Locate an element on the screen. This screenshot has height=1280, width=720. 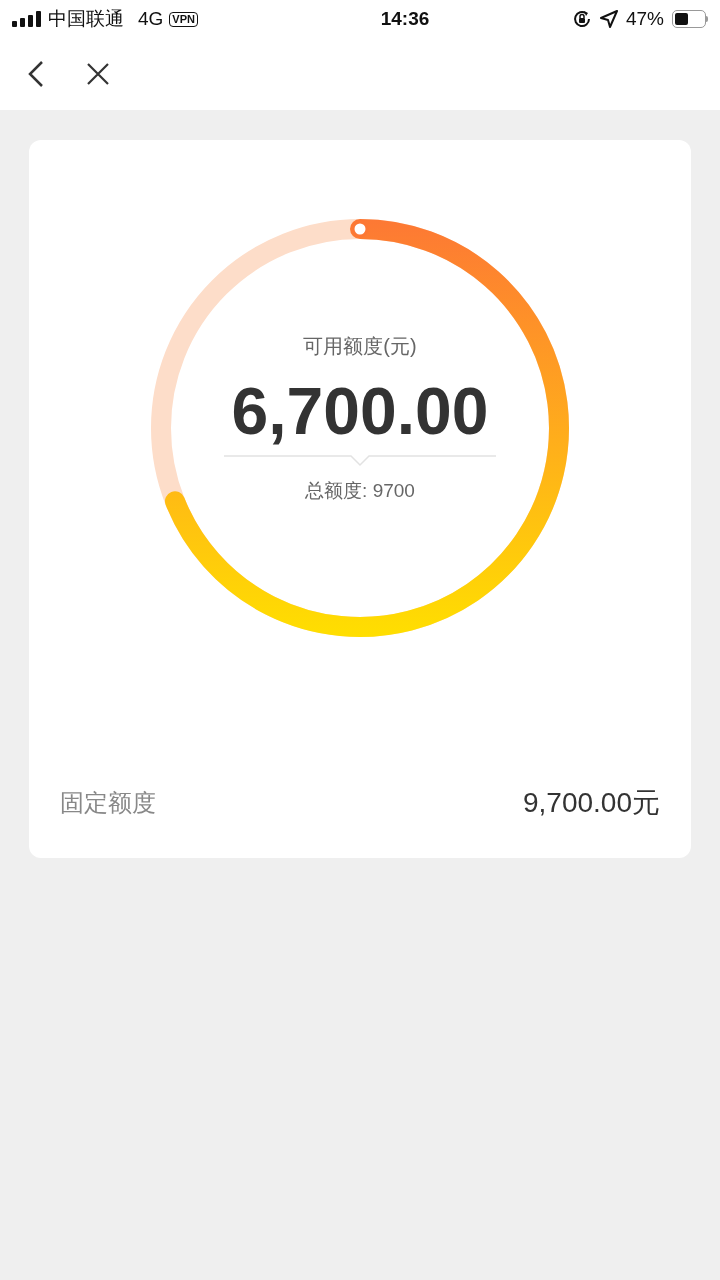
carrier-name: 中国联通 is located at coordinates (86, 18).